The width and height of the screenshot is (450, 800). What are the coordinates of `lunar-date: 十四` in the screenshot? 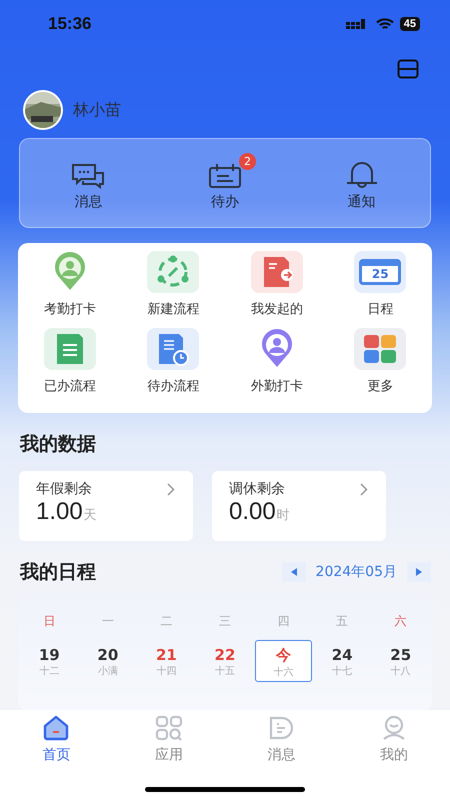 It's located at (166, 671).